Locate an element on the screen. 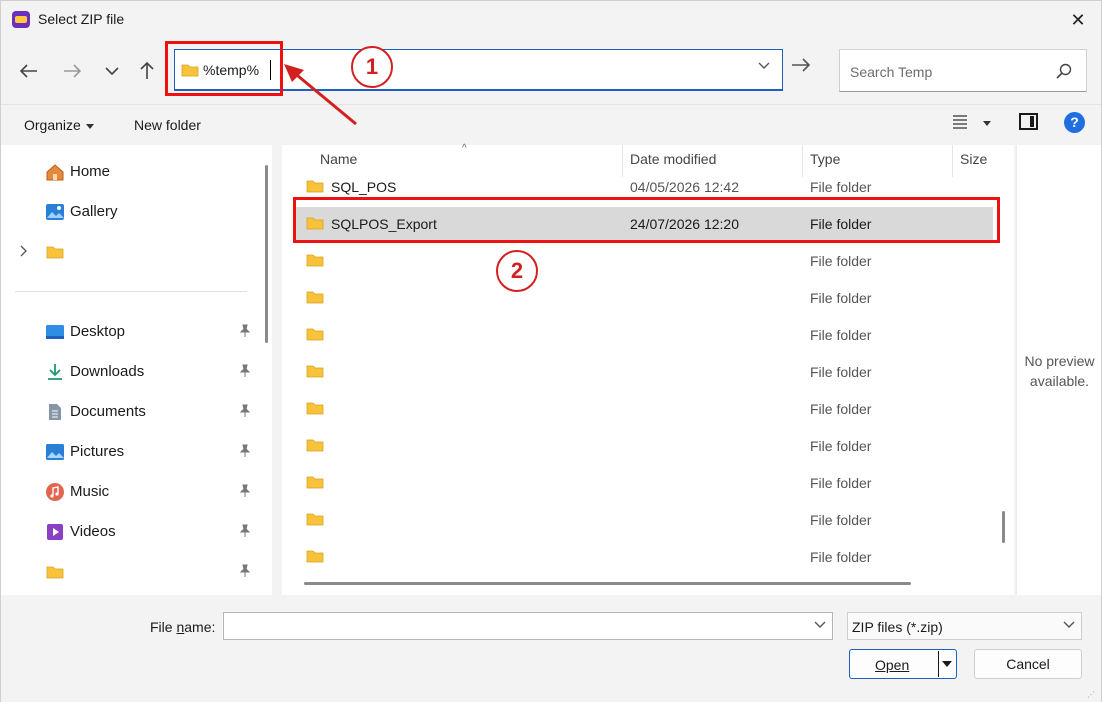 Image resolution: width=1102 pixels, height=702 pixels. nav-label: Downloads is located at coordinates (107, 371).